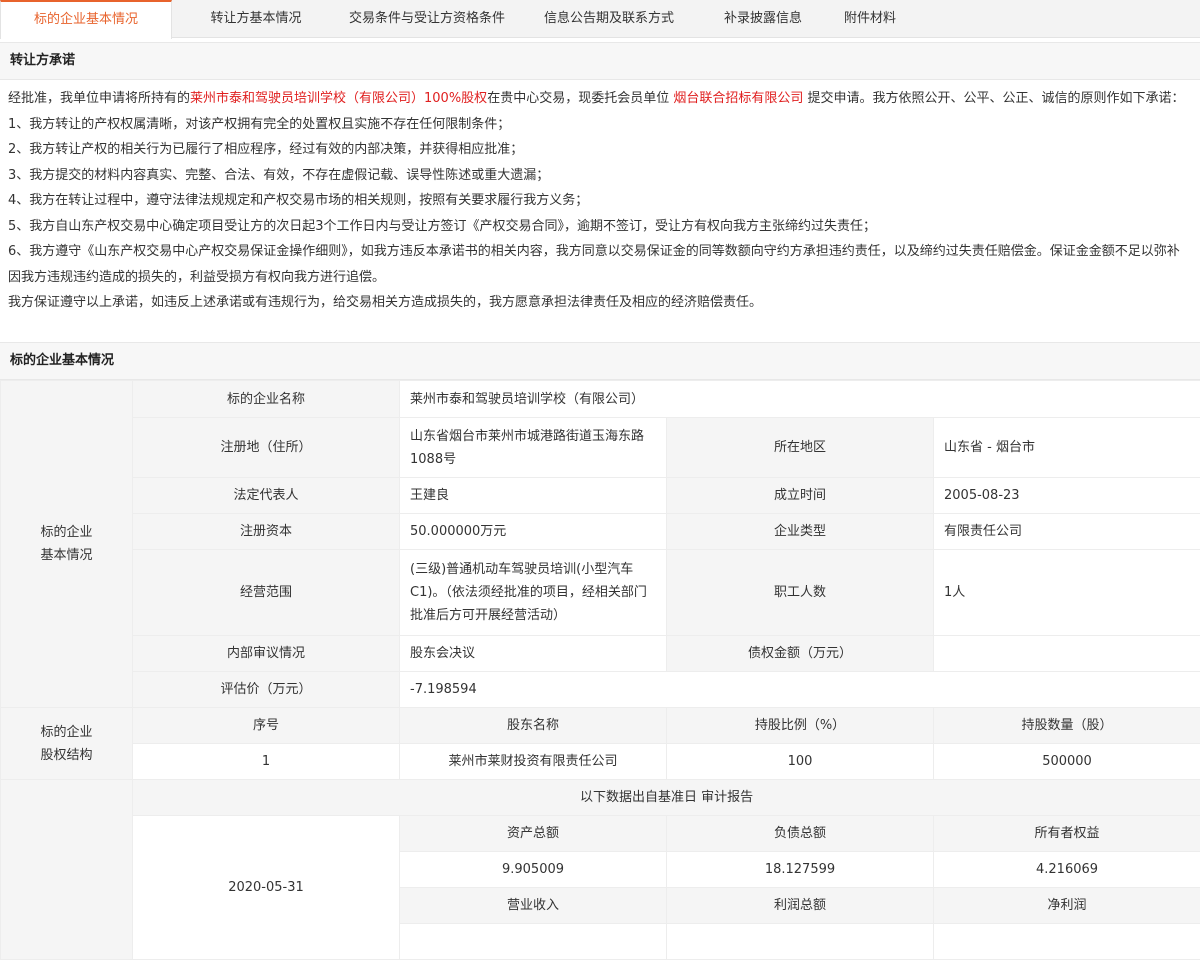 Image resolution: width=1200 pixels, height=960 pixels. What do you see at coordinates (800, 834) in the screenshot?
I see `finance-header-liabilities: 负债总额` at bounding box center [800, 834].